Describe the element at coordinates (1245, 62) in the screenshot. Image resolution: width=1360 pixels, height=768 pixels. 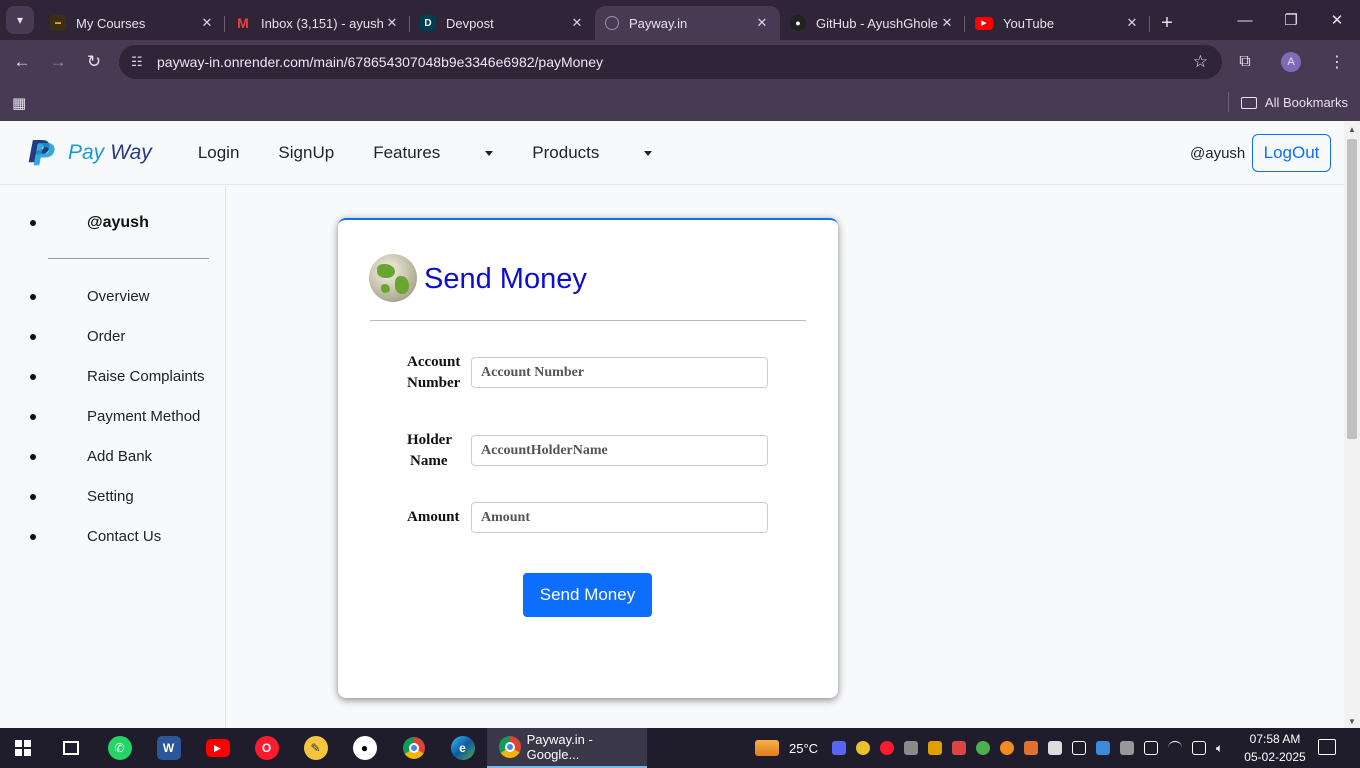
I see `extensions-icon: ⧉` at that location.